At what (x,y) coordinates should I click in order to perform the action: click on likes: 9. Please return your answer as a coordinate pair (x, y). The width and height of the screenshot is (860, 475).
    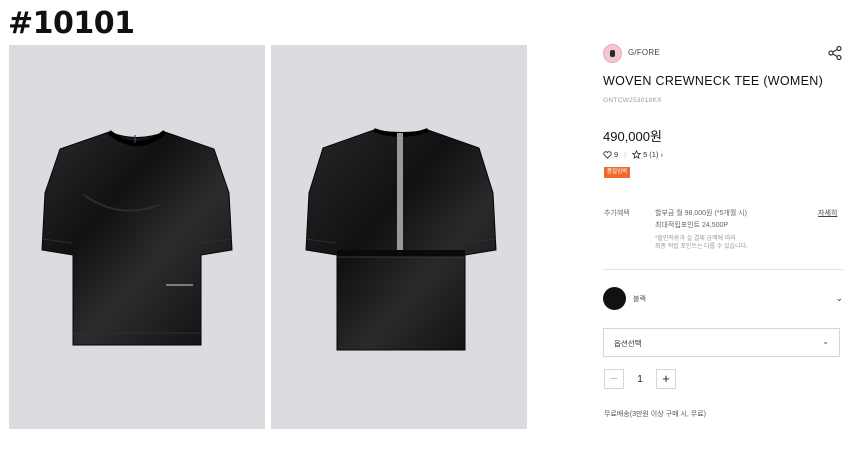
    Looking at the image, I should click on (610, 154).